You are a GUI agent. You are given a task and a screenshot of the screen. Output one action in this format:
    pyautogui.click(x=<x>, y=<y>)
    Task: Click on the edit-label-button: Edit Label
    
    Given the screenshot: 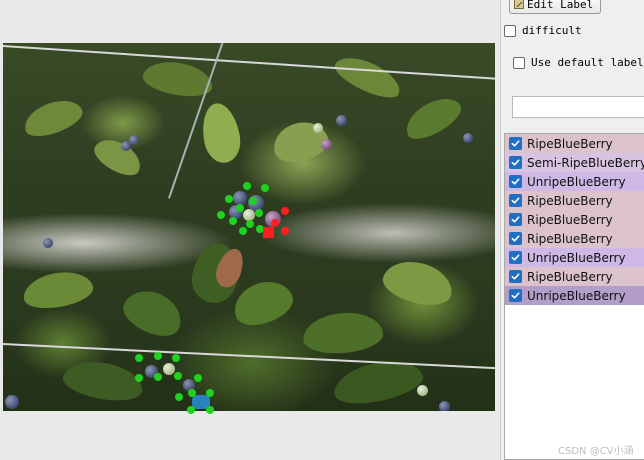 What is the action you would take?
    pyautogui.click(x=555, y=7)
    